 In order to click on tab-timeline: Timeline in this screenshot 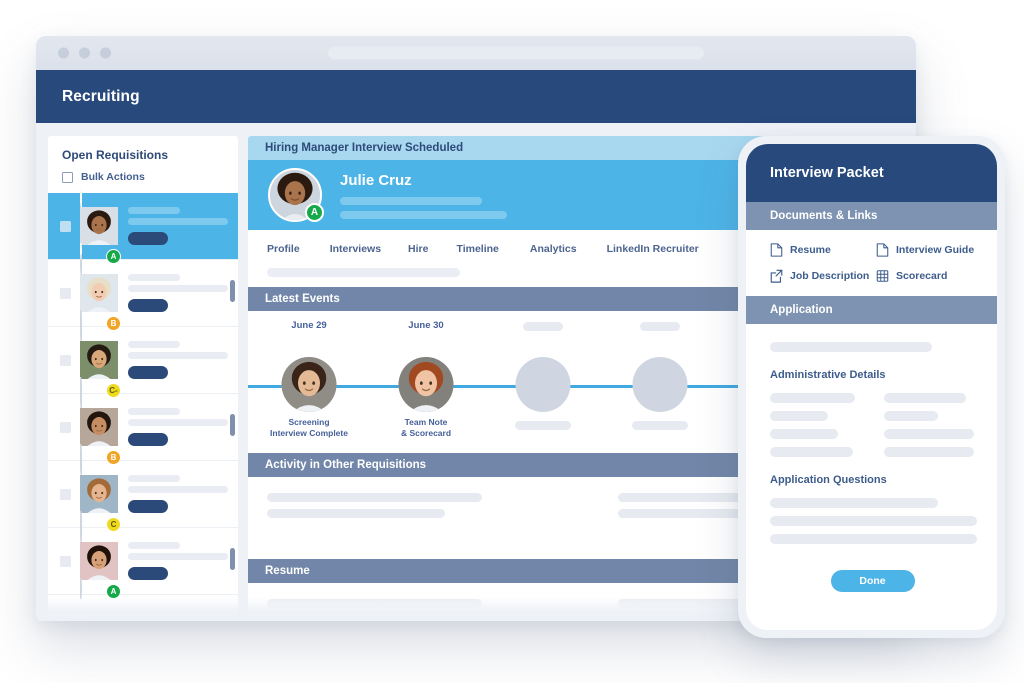, I will do `click(477, 249)`.